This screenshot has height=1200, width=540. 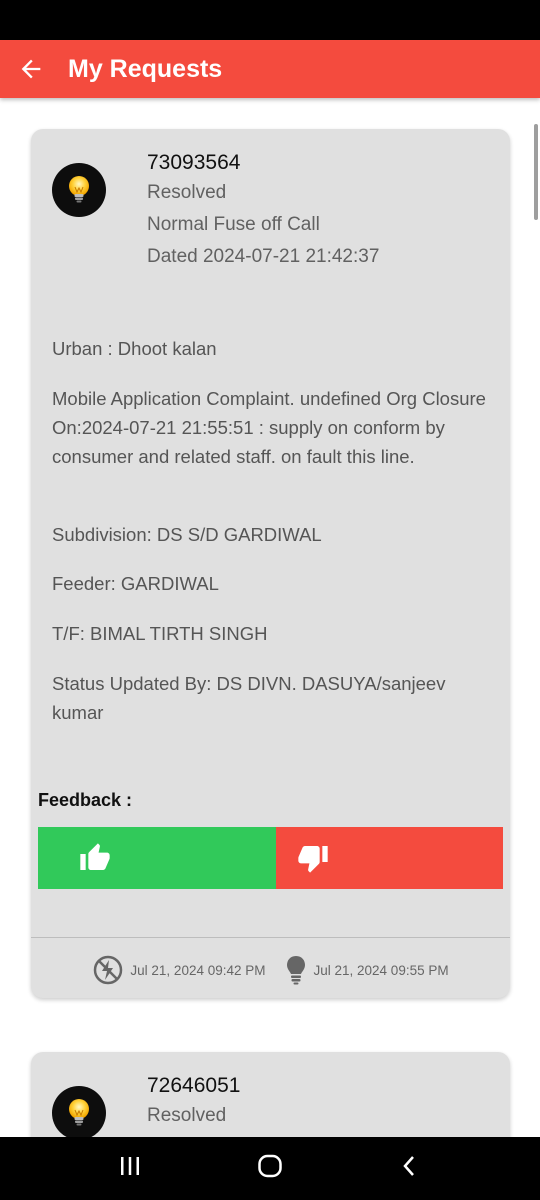 What do you see at coordinates (157, 858) in the screenshot?
I see `thumbs-up-button` at bounding box center [157, 858].